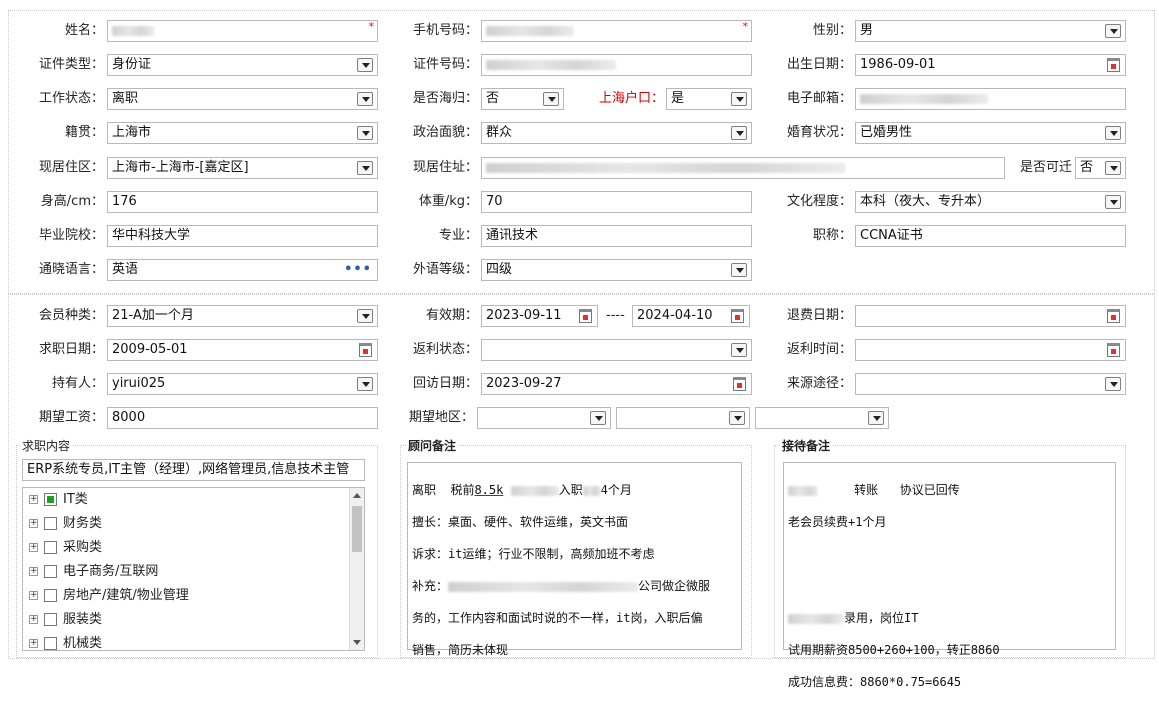 The image size is (1159, 706). What do you see at coordinates (242, 133) in the screenshot?
I see `native-place-select: 上海市` at bounding box center [242, 133].